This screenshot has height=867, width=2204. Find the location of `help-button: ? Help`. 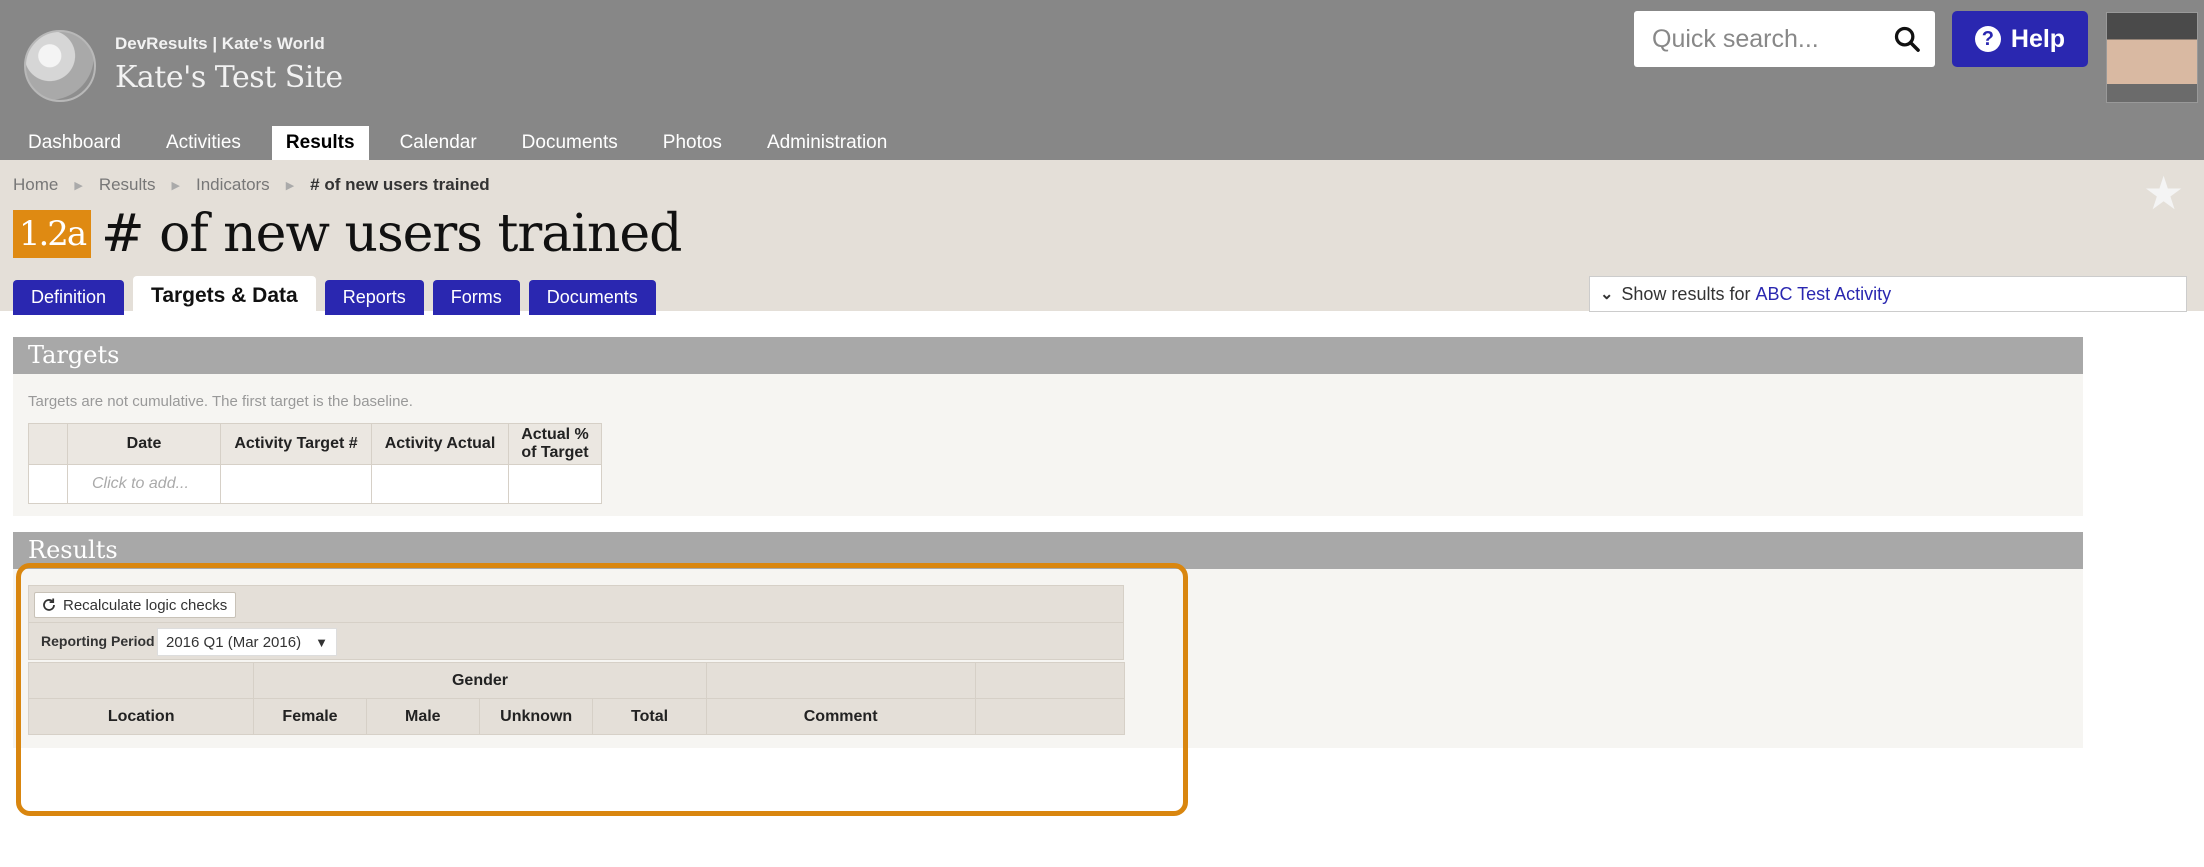

help-button: ? Help is located at coordinates (2020, 39).